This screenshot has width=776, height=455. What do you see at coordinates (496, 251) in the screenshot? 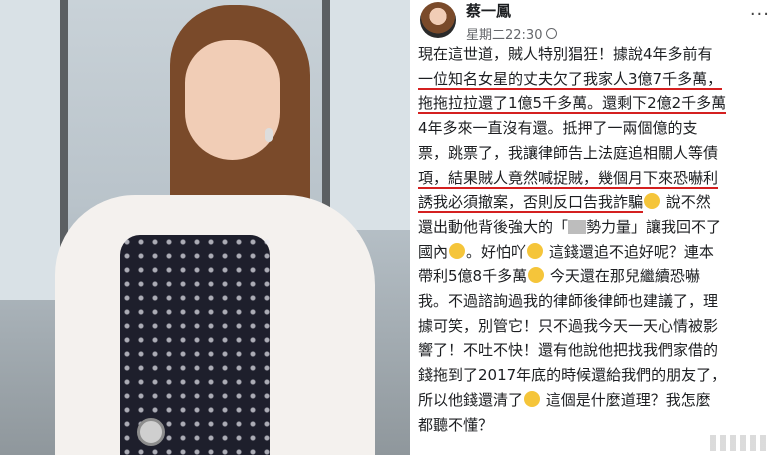
I see `post-text: 。好怕吖` at bounding box center [496, 251].